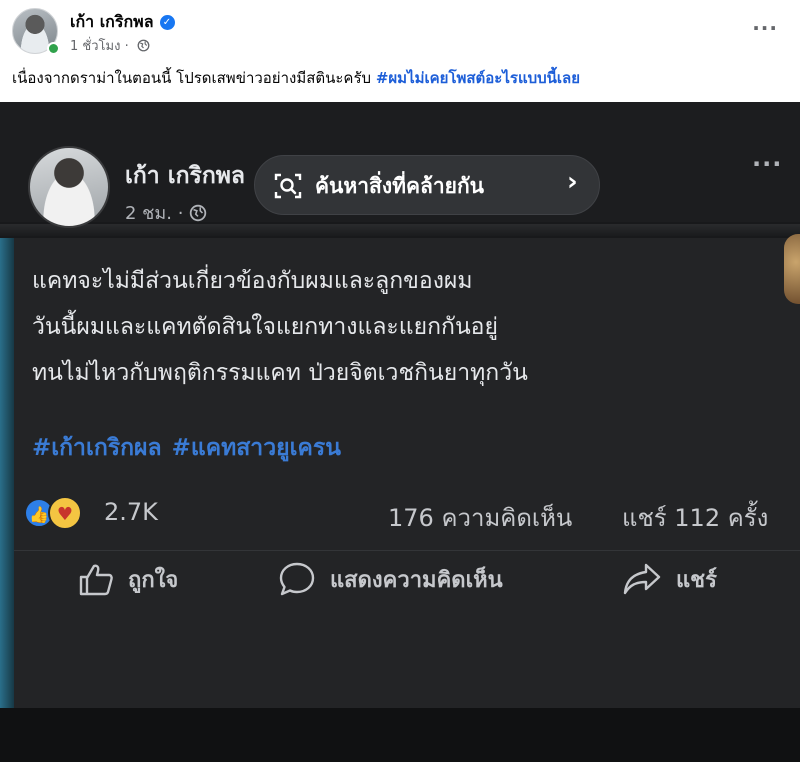 This screenshot has height=762, width=800. I want to click on online-status-icon, so click(53, 48).